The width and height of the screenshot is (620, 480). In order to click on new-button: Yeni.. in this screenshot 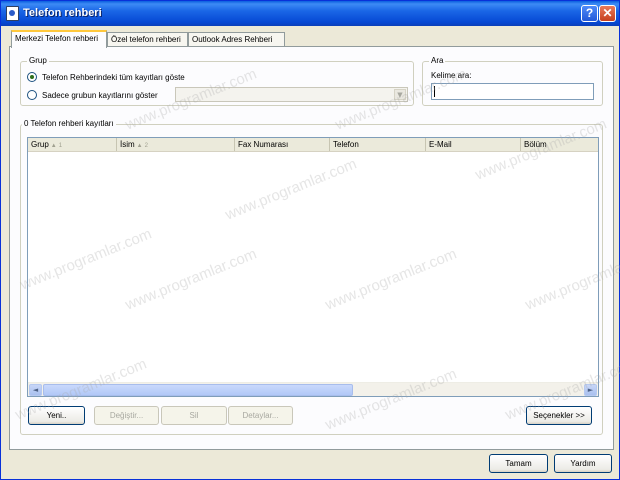, I will do `click(56, 415)`.